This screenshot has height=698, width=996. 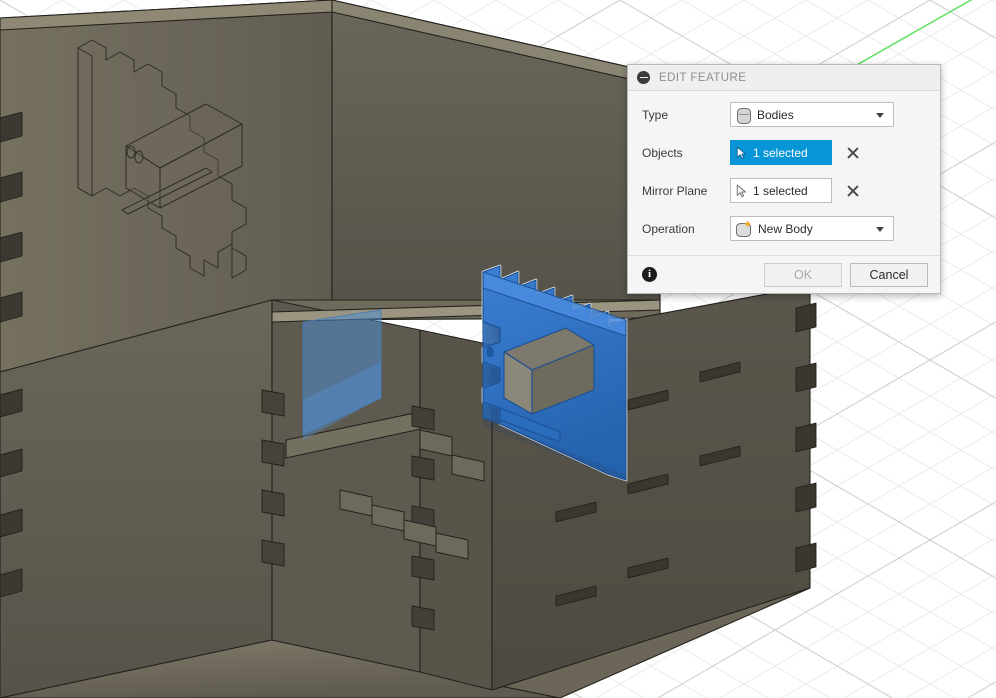 I want to click on dialog-header: EDIT FEATURE, so click(x=784, y=78).